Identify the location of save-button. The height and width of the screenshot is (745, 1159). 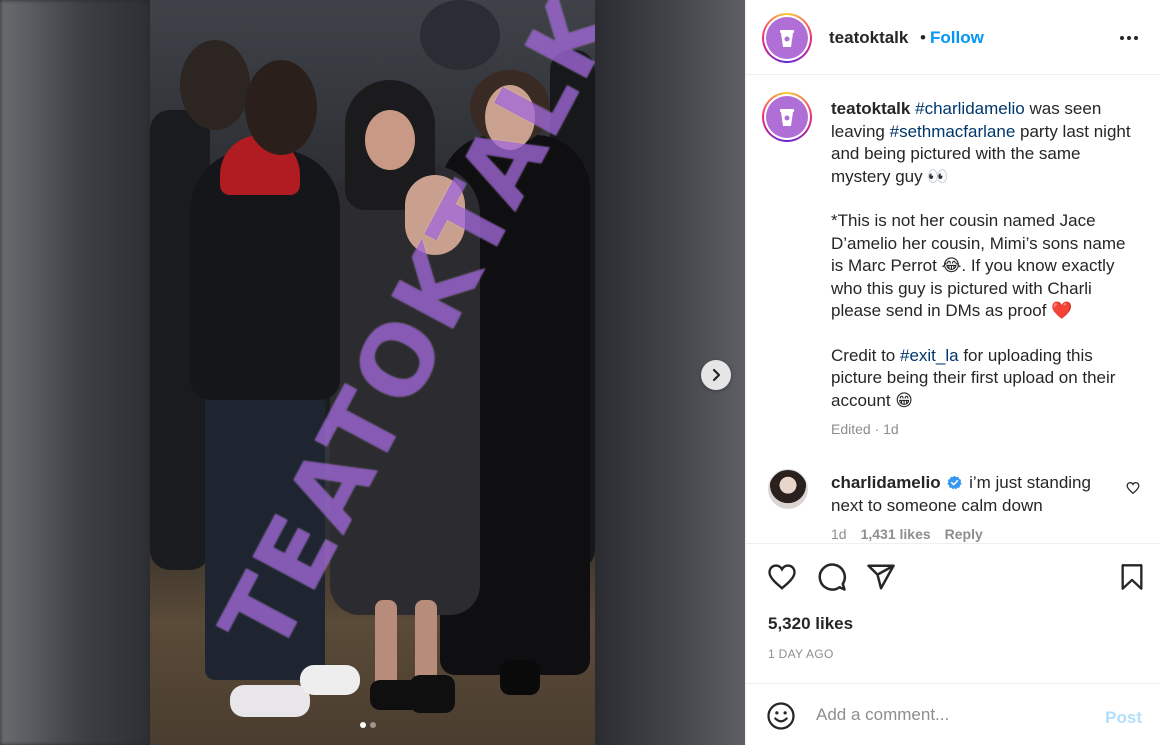
(1132, 579).